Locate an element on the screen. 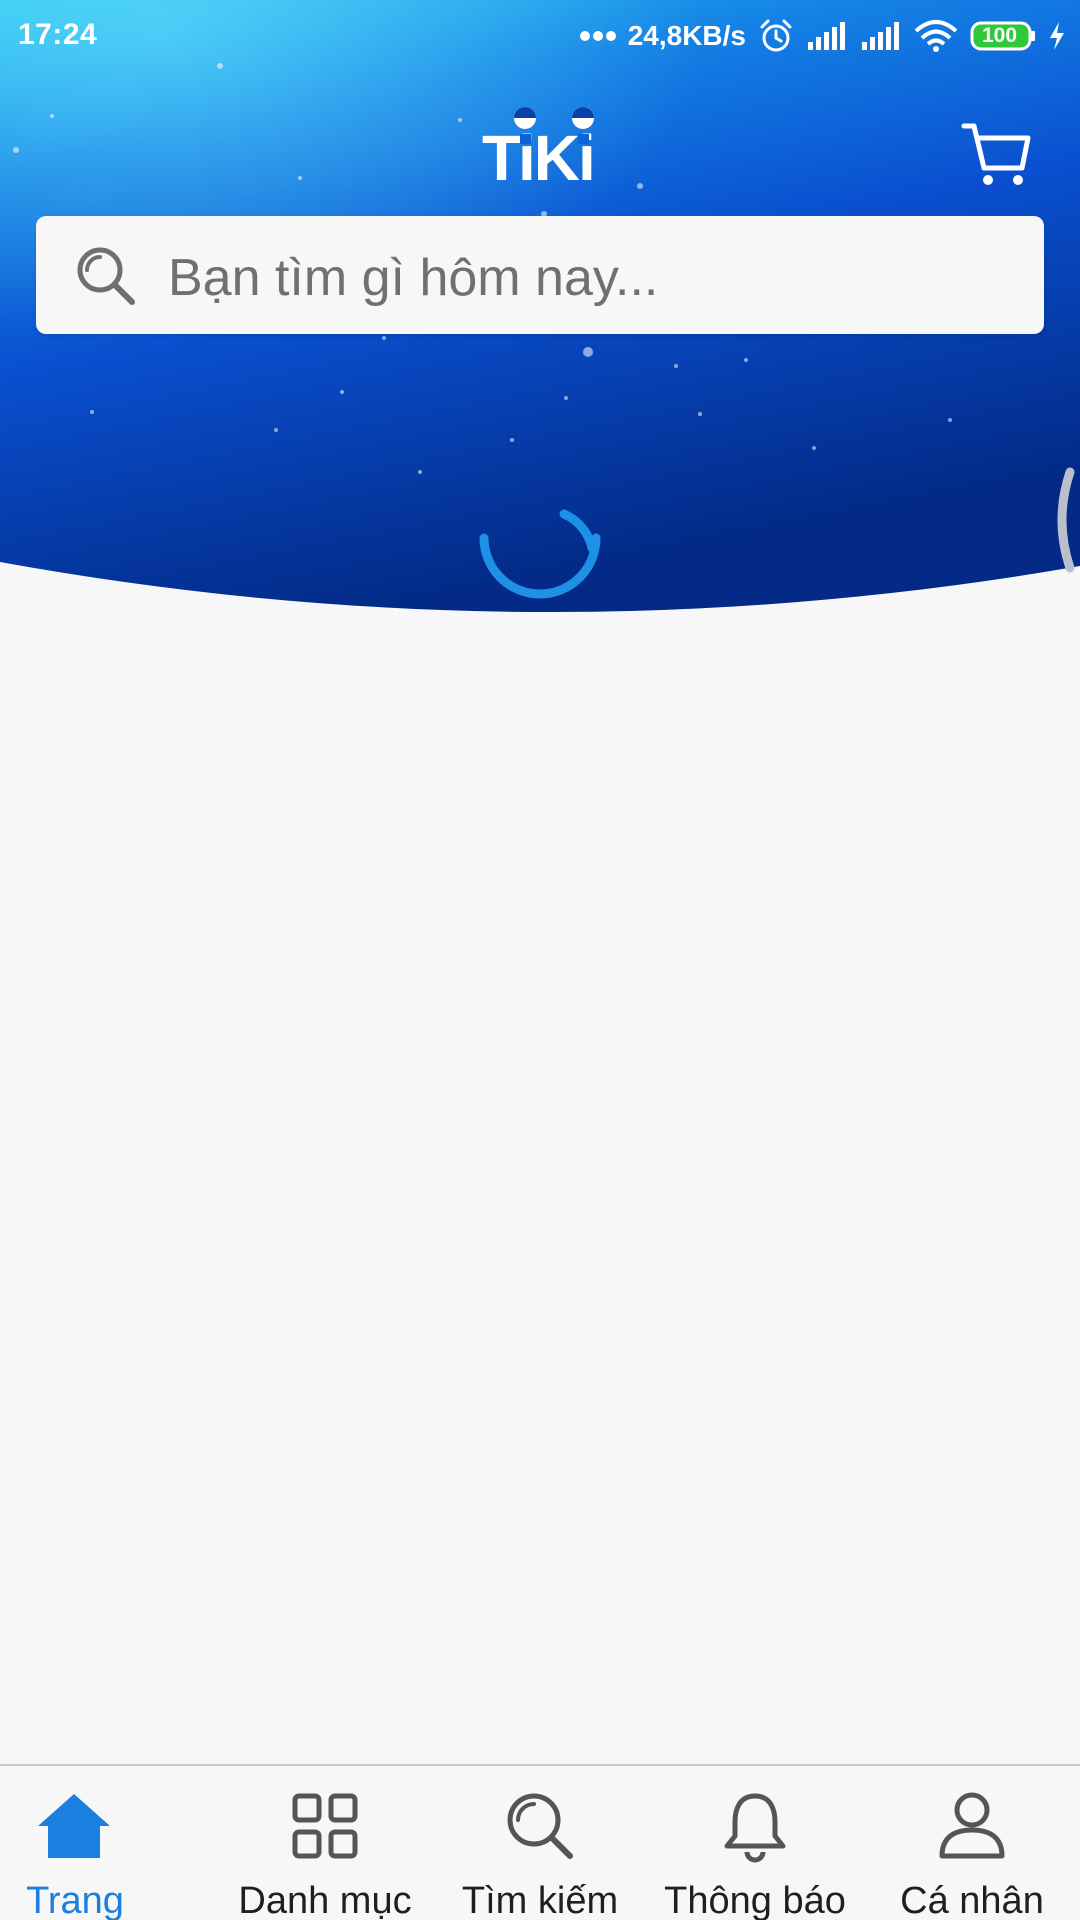 This screenshot has height=1920, width=1080. status-bar: 17:24 24,8KB/s 100 is located at coordinates (540, 36).